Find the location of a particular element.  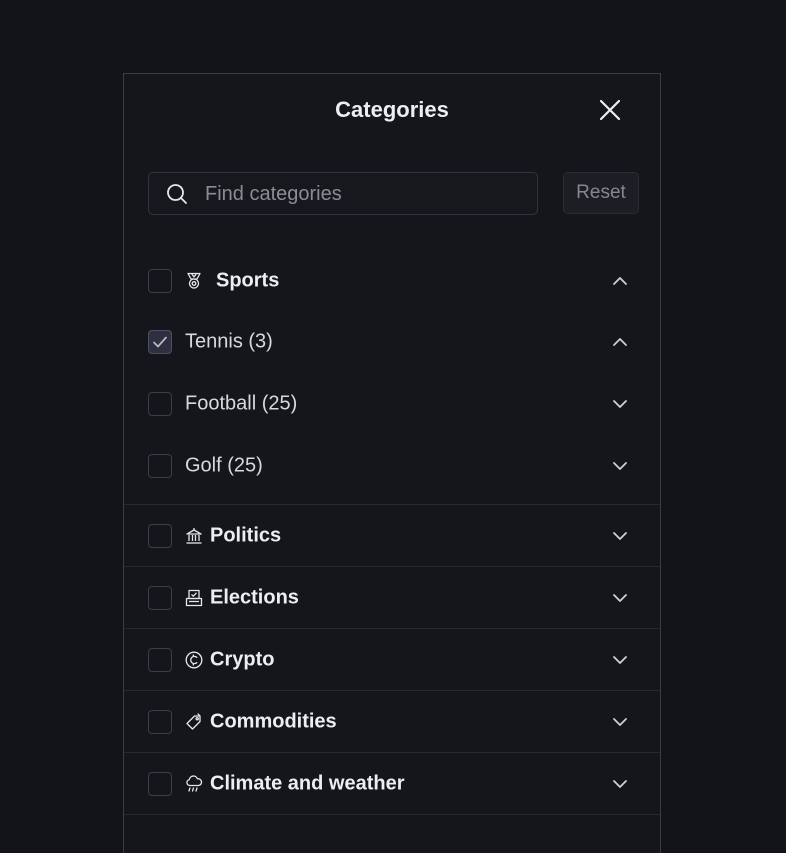

category-label: Commodities is located at coordinates (273, 721).